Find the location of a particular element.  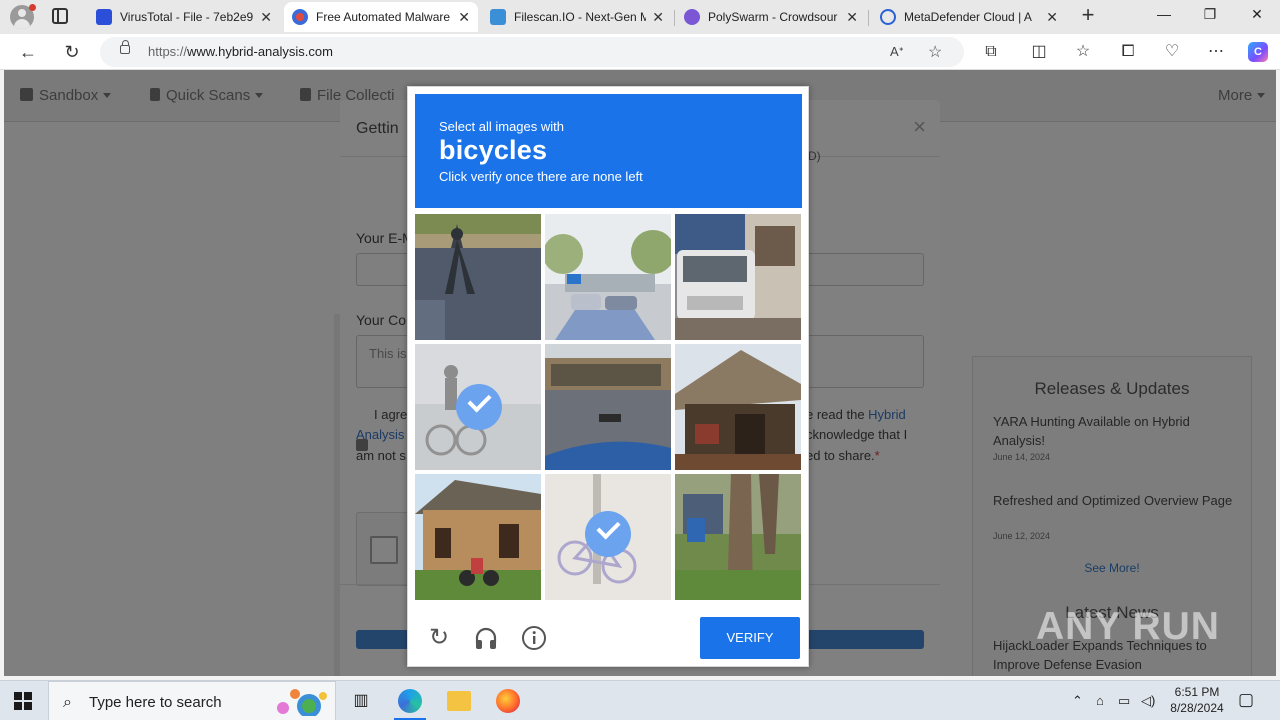

captcha-tile-shadow-on-pavement is located at coordinates (478, 277).